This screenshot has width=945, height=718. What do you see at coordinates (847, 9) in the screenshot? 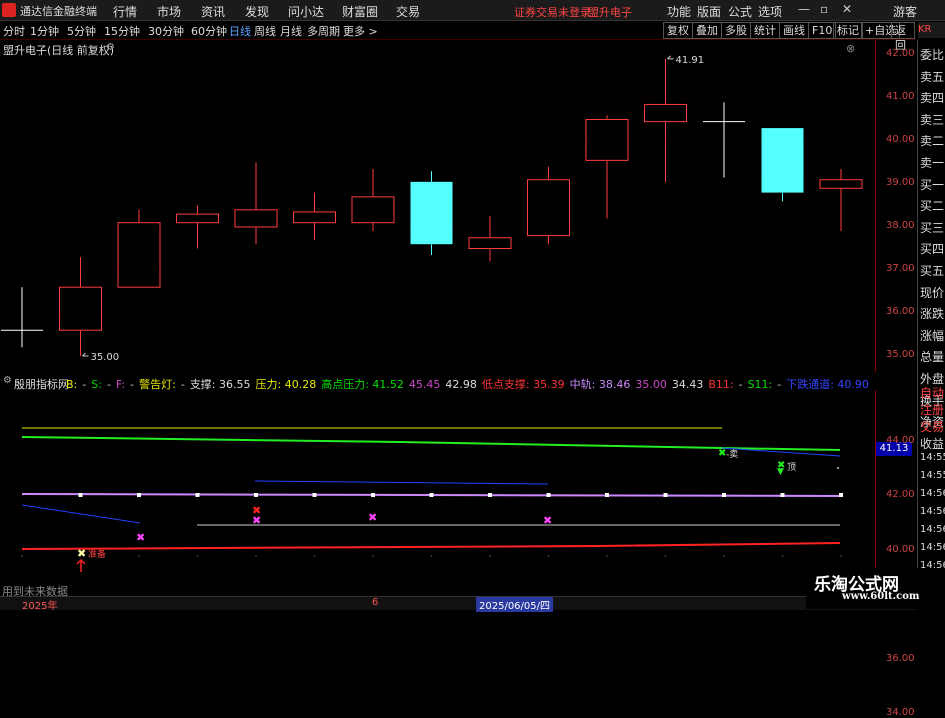
I see `close-icon: ✕` at bounding box center [847, 9].